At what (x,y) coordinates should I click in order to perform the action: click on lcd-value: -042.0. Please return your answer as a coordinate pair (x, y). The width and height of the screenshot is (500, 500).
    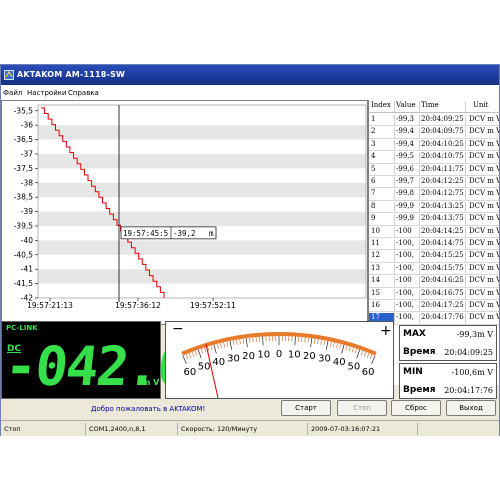
    Looking at the image, I should click on (96, 366).